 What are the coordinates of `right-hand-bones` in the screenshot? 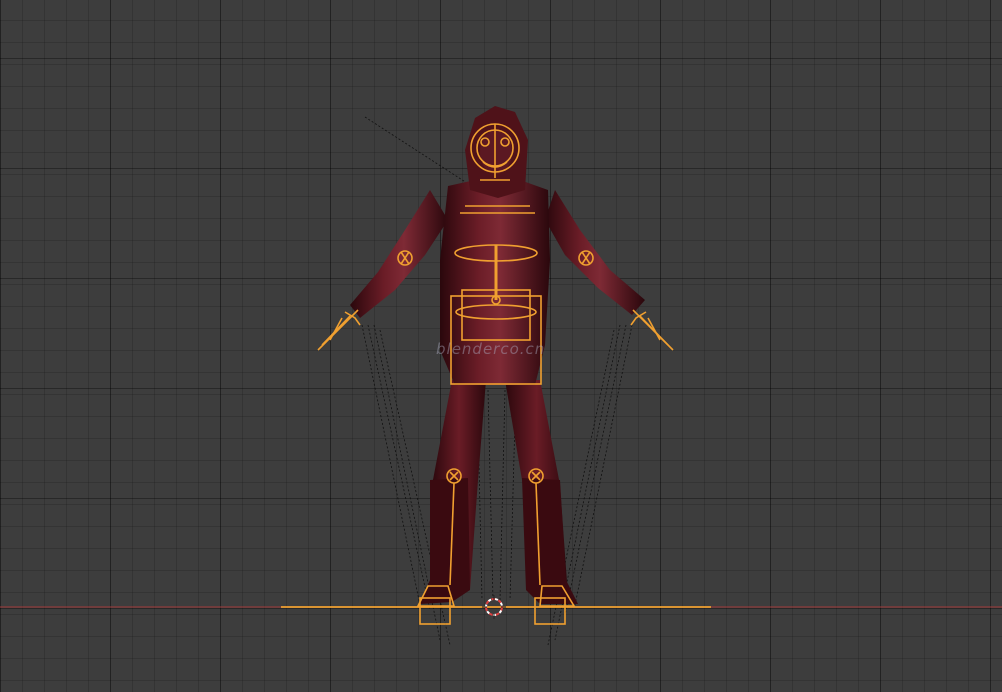 It's located at (652, 330).